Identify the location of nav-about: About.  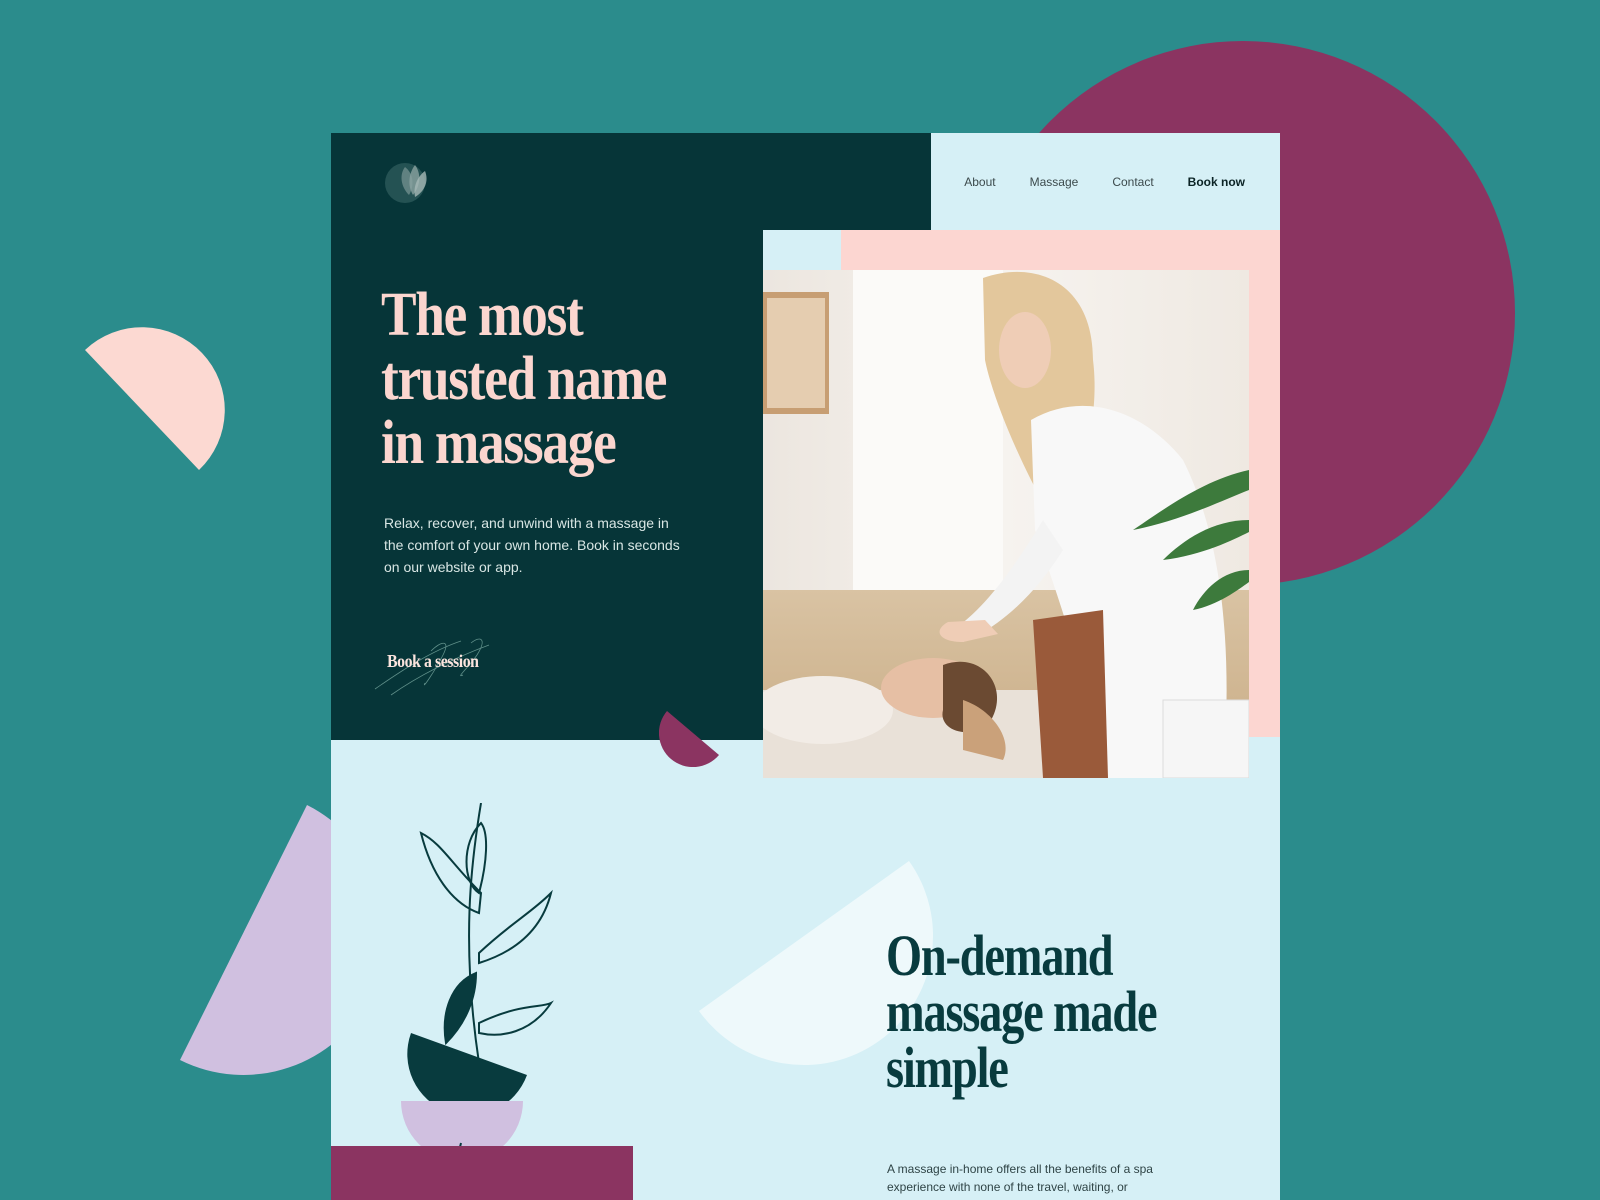
(979, 182).